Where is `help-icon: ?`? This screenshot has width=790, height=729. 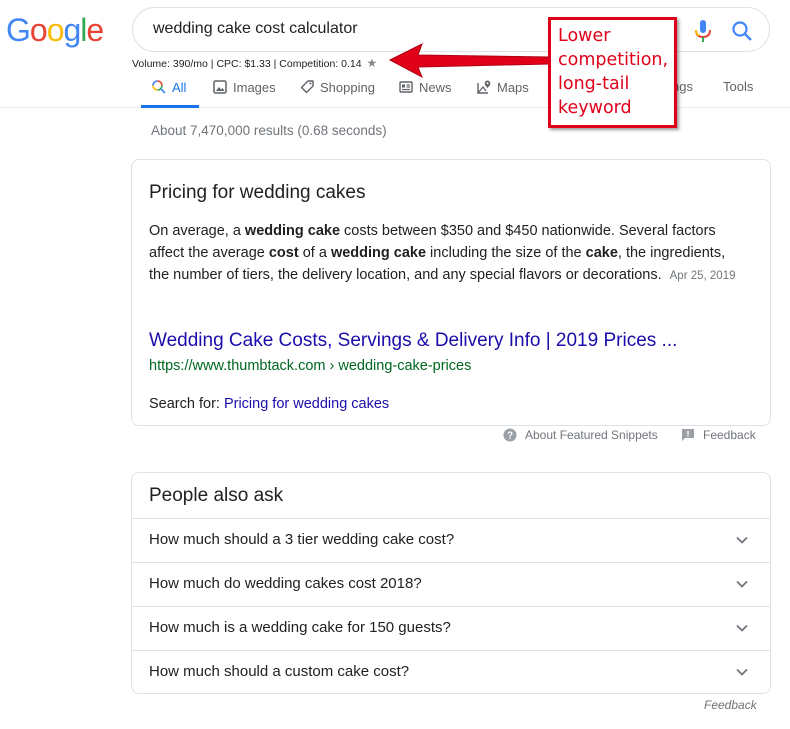 help-icon: ? is located at coordinates (510, 435).